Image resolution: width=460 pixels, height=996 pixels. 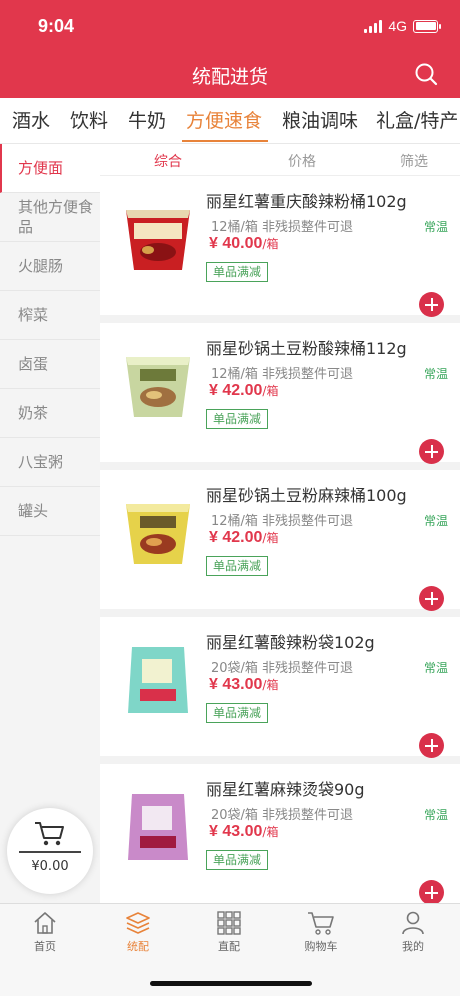 I want to click on product-name: 丽星红薯麻辣烫袋90g, so click(x=285, y=788).